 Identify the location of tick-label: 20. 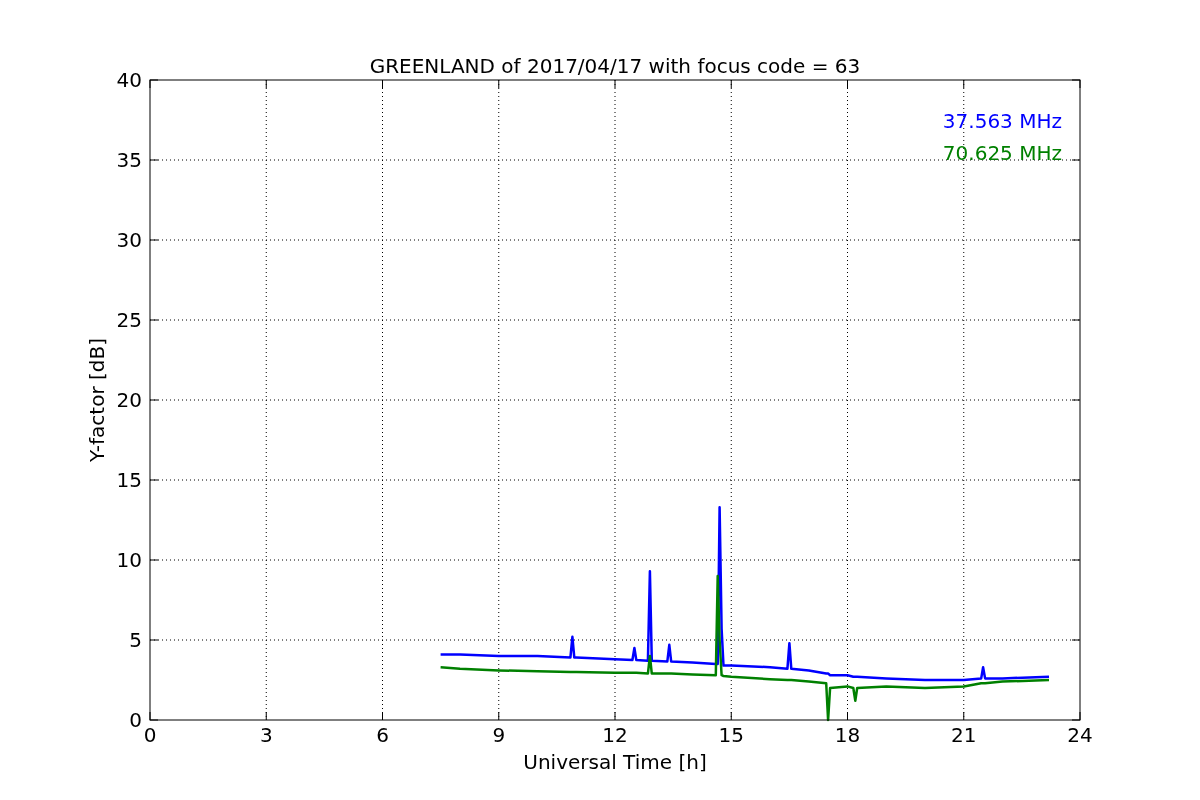
(129, 400).